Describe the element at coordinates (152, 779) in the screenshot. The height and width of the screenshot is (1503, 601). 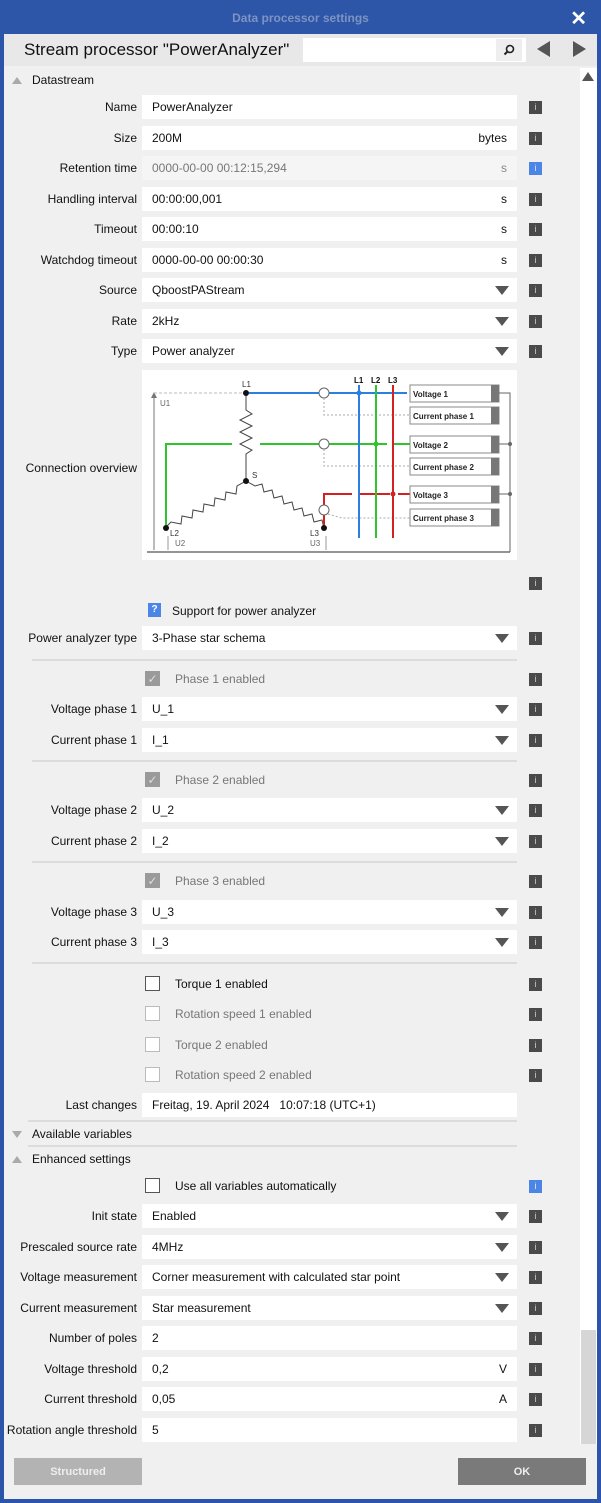
I see `phase2-enabled-checkbox: ✓` at that location.